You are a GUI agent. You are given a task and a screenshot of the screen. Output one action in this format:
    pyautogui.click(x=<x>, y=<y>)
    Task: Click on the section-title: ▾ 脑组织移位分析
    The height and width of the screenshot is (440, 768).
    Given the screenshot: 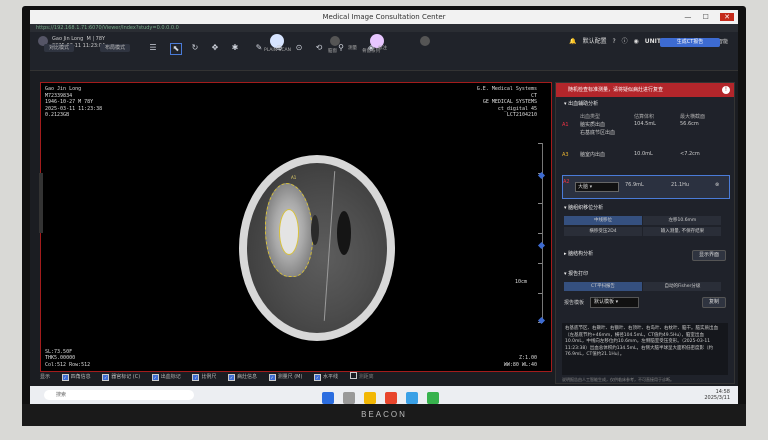 What is the action you would take?
    pyautogui.click(x=584, y=208)
    